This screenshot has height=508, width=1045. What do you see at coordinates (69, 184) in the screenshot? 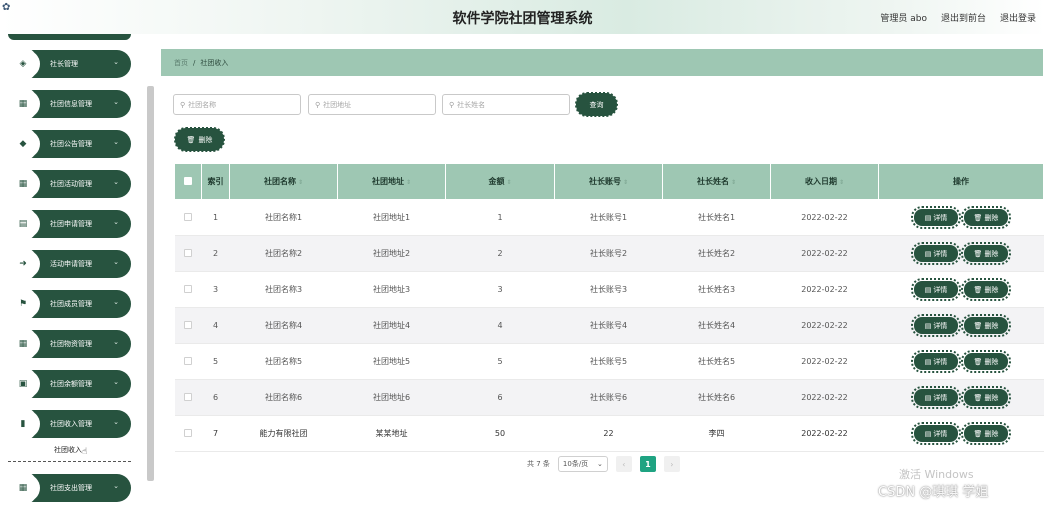
I see `sidebar-item: ▦ 社团活动管理 ⌄` at bounding box center [69, 184].